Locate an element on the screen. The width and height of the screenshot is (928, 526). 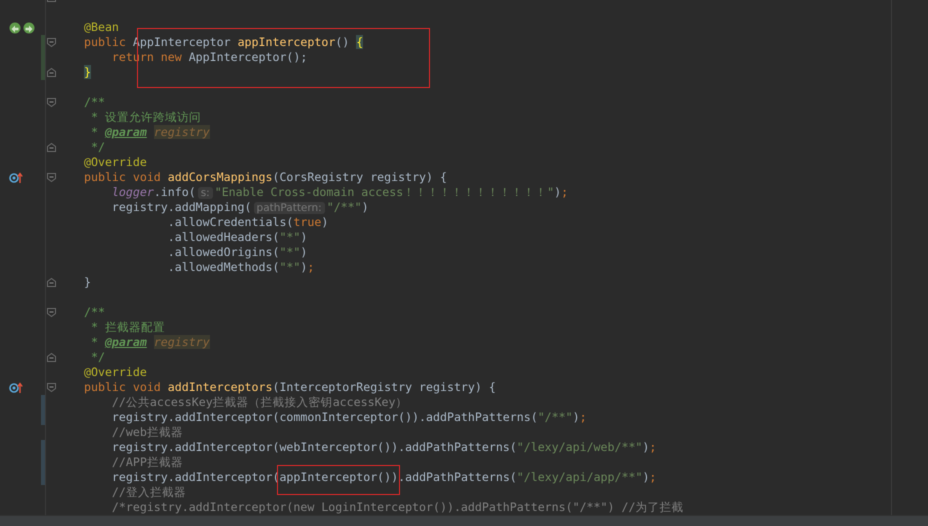
code-line: .allowedMethods("*"); is located at coordinates (240, 267).